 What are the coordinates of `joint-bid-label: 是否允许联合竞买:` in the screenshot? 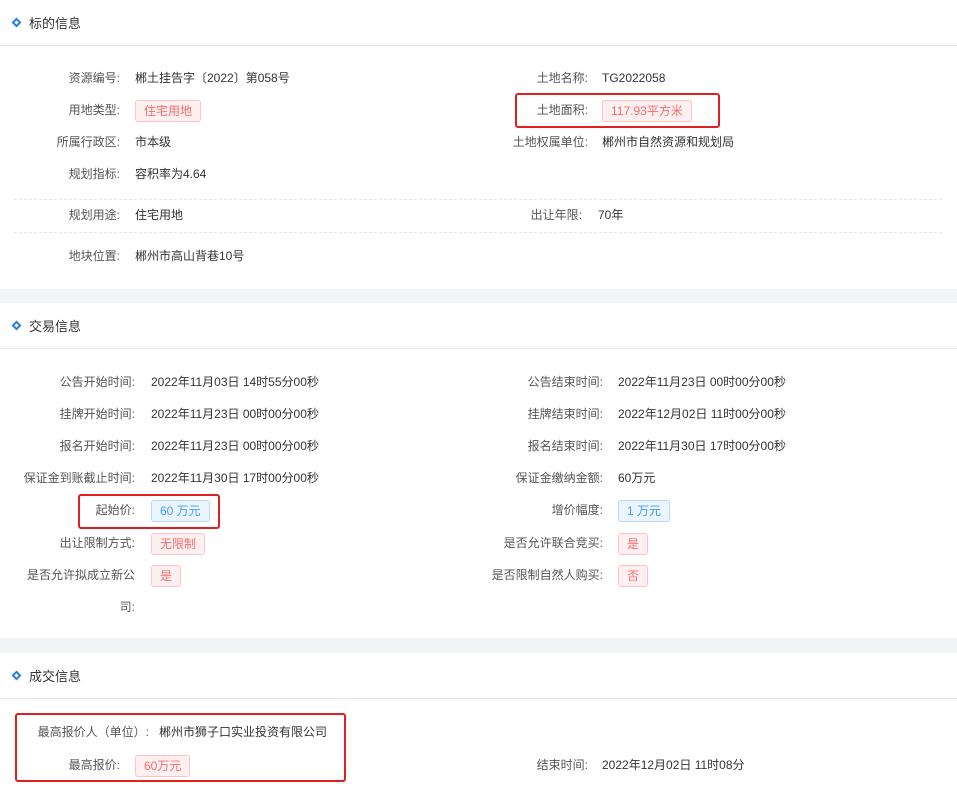 It's located at (553, 543).